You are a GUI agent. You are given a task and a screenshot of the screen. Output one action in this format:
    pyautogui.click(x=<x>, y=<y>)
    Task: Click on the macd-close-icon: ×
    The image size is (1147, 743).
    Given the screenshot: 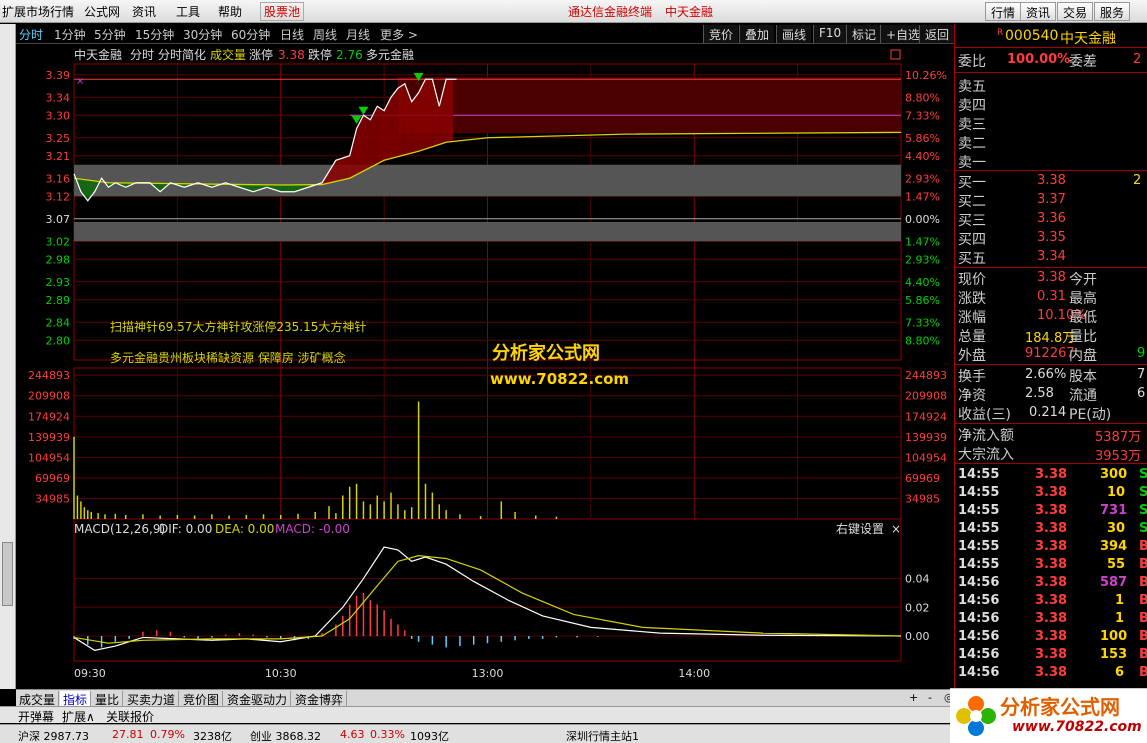 What is the action you would take?
    pyautogui.click(x=896, y=529)
    